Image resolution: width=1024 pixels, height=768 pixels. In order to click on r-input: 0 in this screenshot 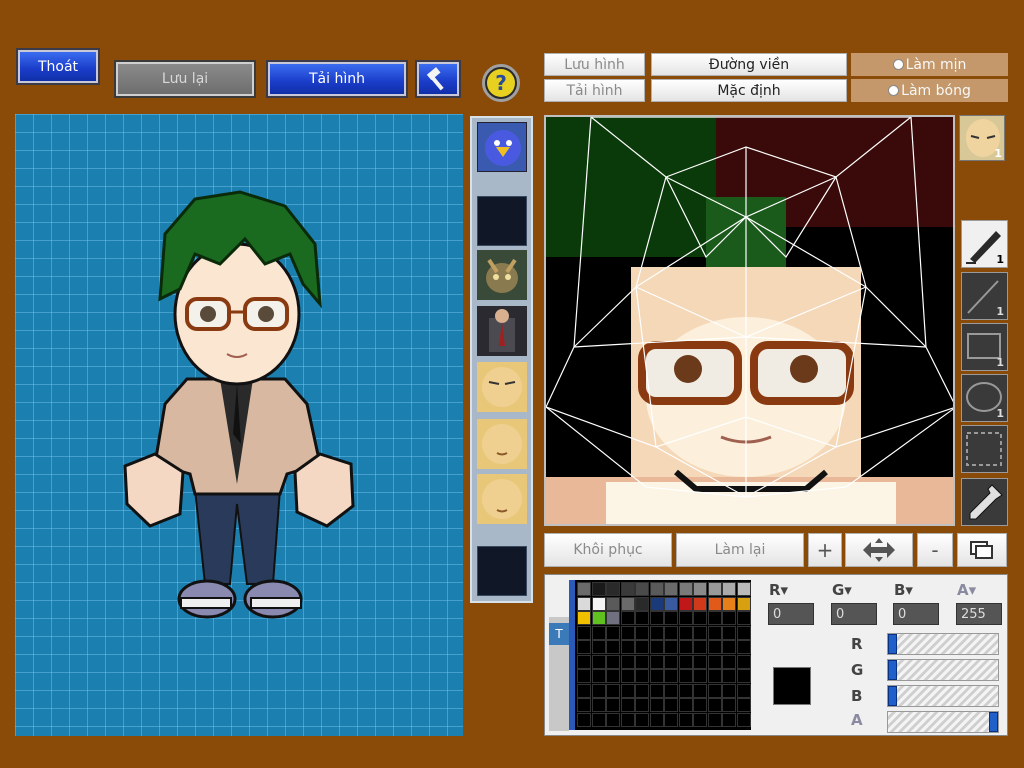, I will do `click(791, 614)`.